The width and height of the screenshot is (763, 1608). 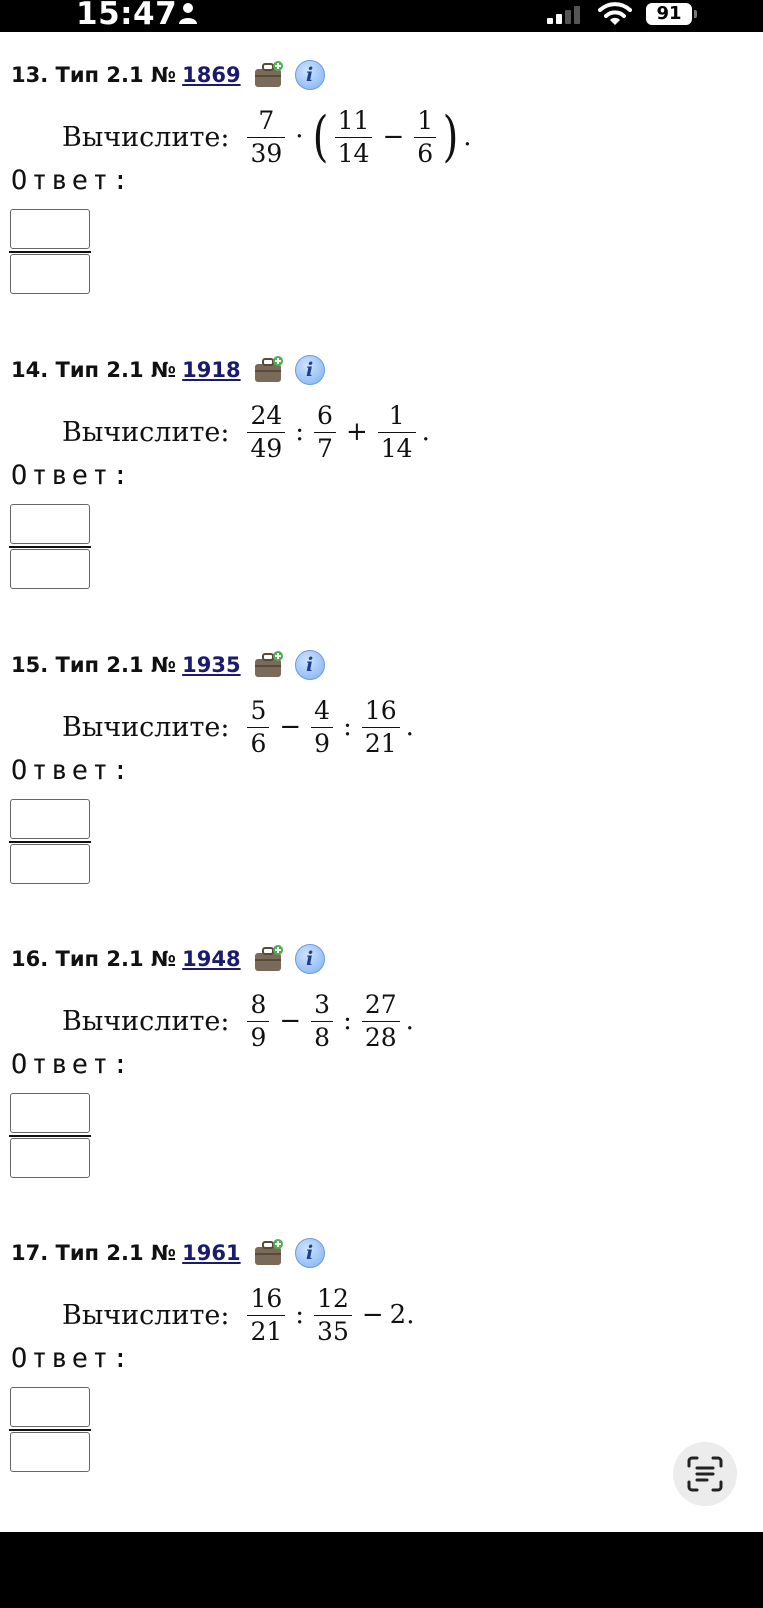 What do you see at coordinates (211, 1253) in the screenshot?
I see `problem-number-link: 1961` at bounding box center [211, 1253].